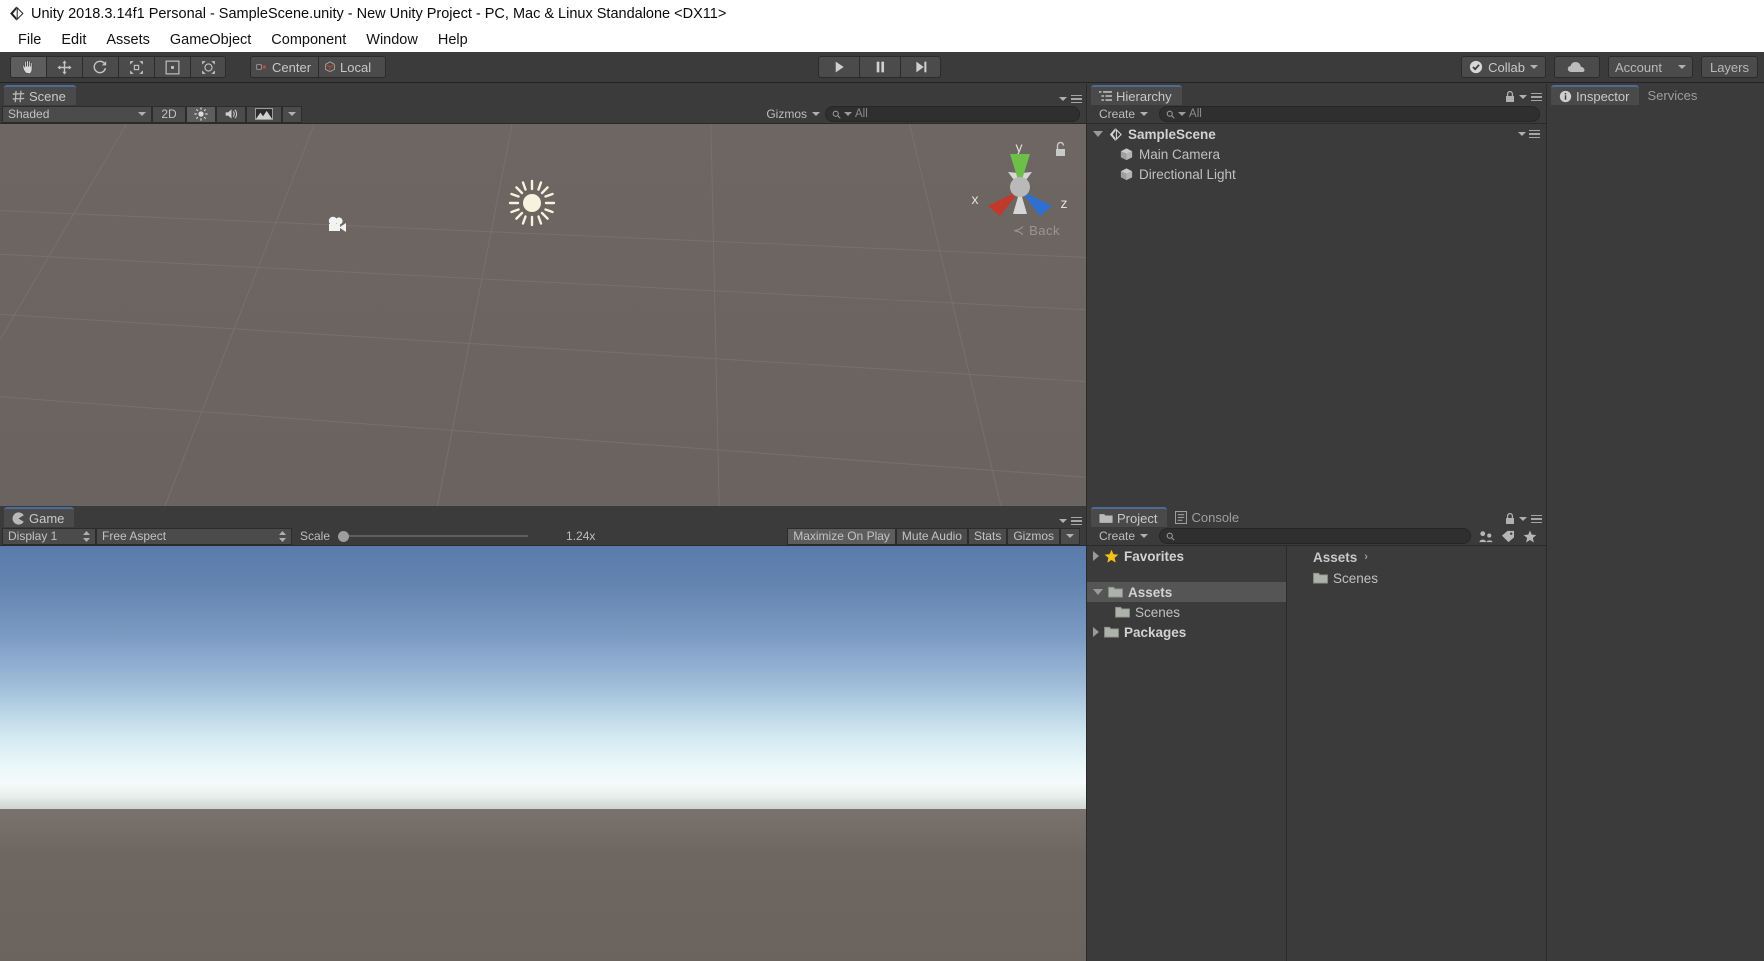 This screenshot has height=961, width=1764. Describe the element at coordinates (208, 67) in the screenshot. I see `transform-tool-button` at that location.